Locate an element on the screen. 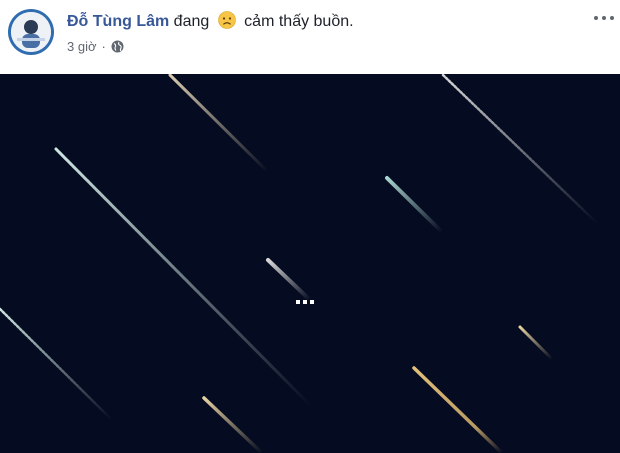  timestamp: 3 giờ is located at coordinates (82, 46).